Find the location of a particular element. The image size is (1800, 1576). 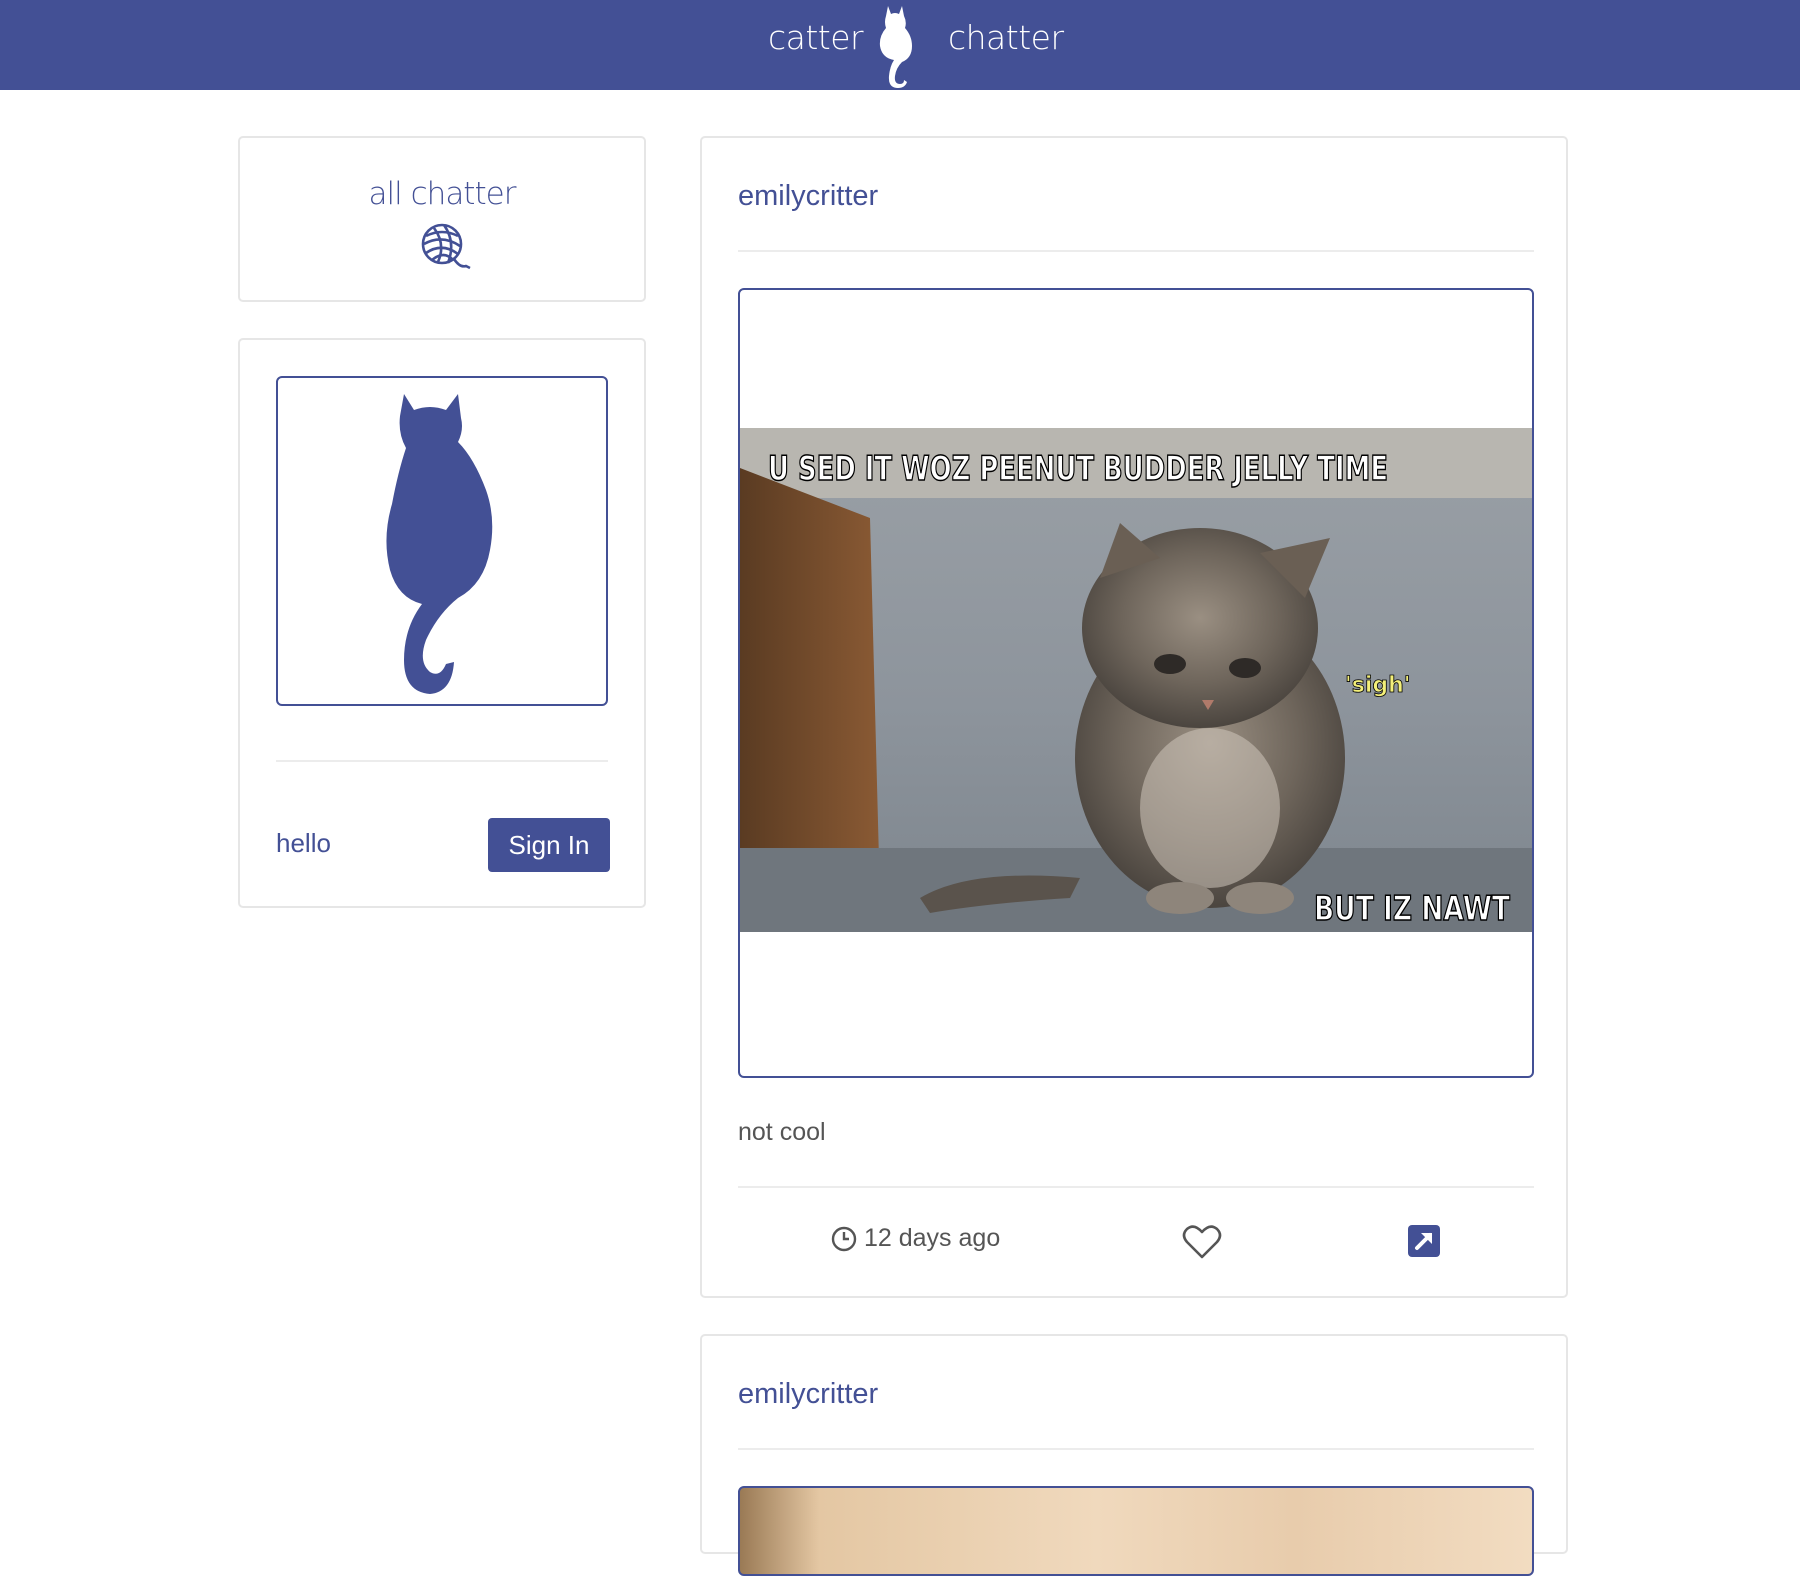

all-chatter-label: all chatter is located at coordinates (442, 194).